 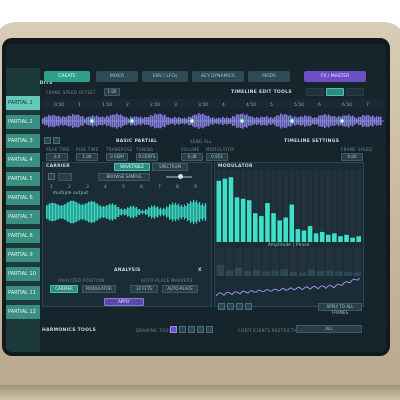 I want to click on field-value-5: 0.953, so click(x=217, y=157).